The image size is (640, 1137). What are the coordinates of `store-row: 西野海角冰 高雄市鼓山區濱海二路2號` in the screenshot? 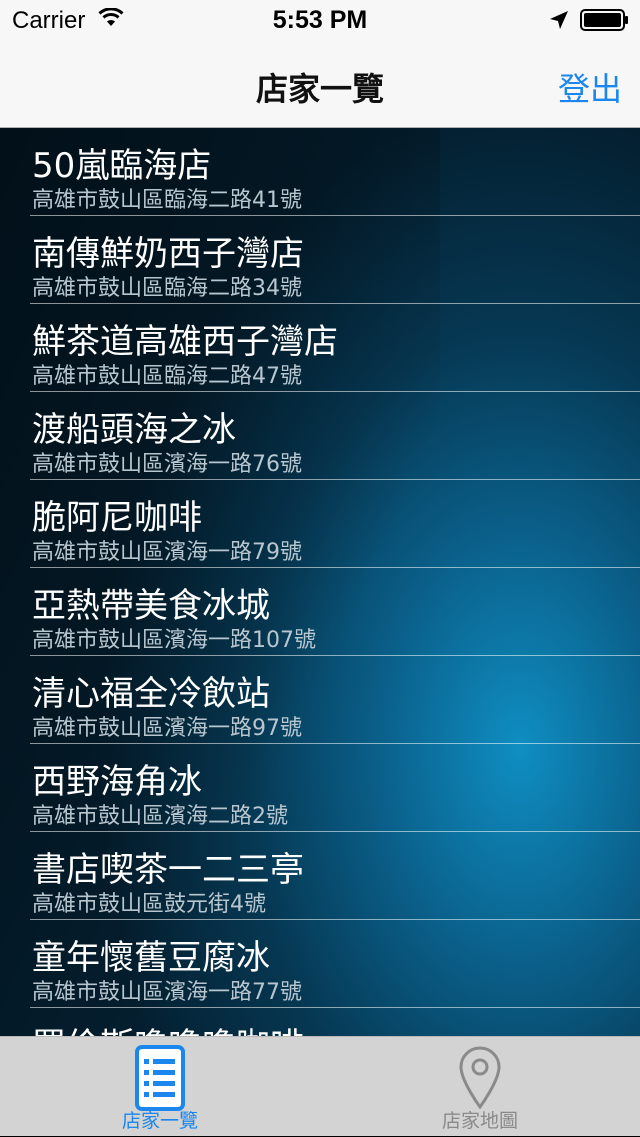 It's located at (320, 788).